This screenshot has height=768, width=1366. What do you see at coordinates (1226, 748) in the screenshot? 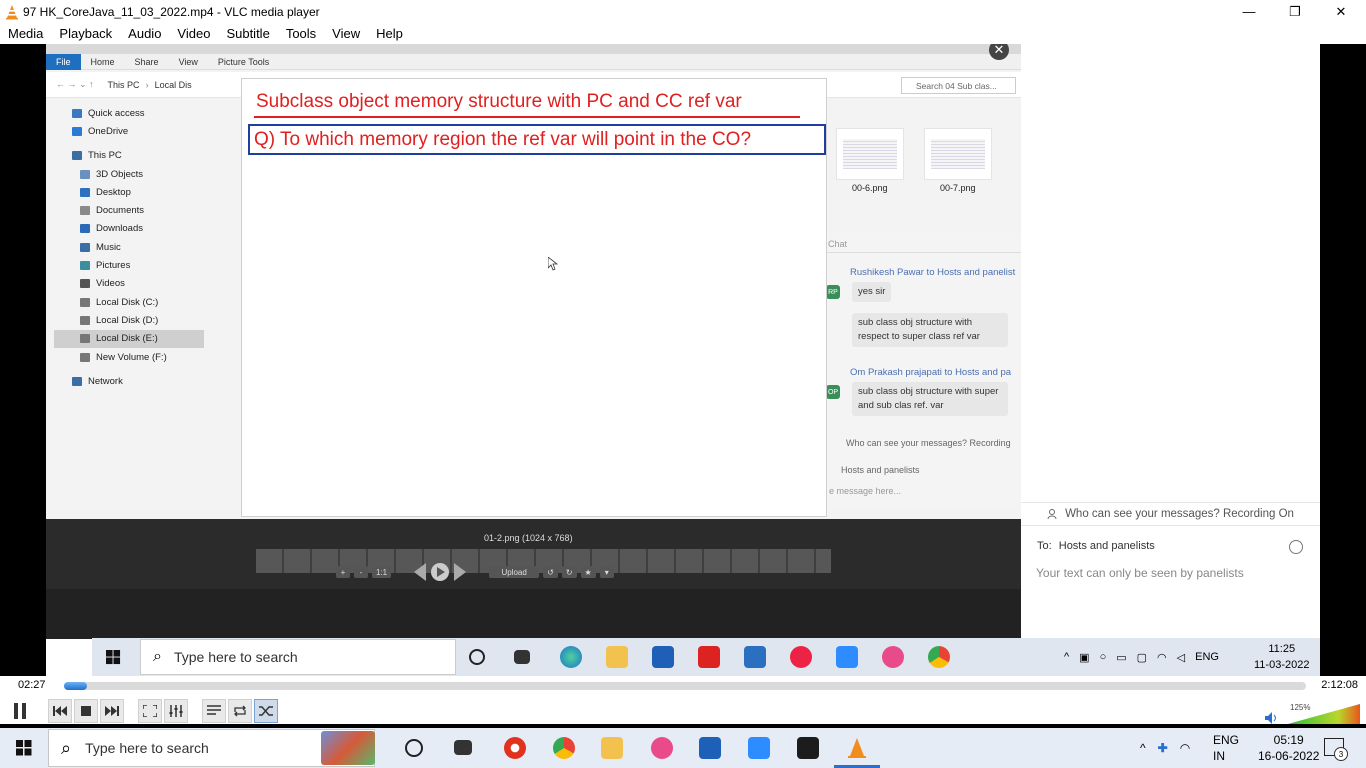
I see `taskbar-language: ENG IN` at bounding box center [1226, 748].